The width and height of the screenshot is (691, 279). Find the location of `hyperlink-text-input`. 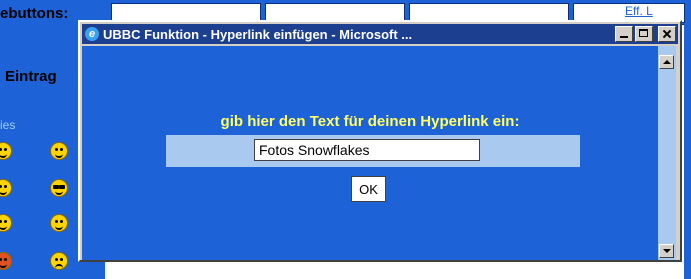

hyperlink-text-input is located at coordinates (367, 150).